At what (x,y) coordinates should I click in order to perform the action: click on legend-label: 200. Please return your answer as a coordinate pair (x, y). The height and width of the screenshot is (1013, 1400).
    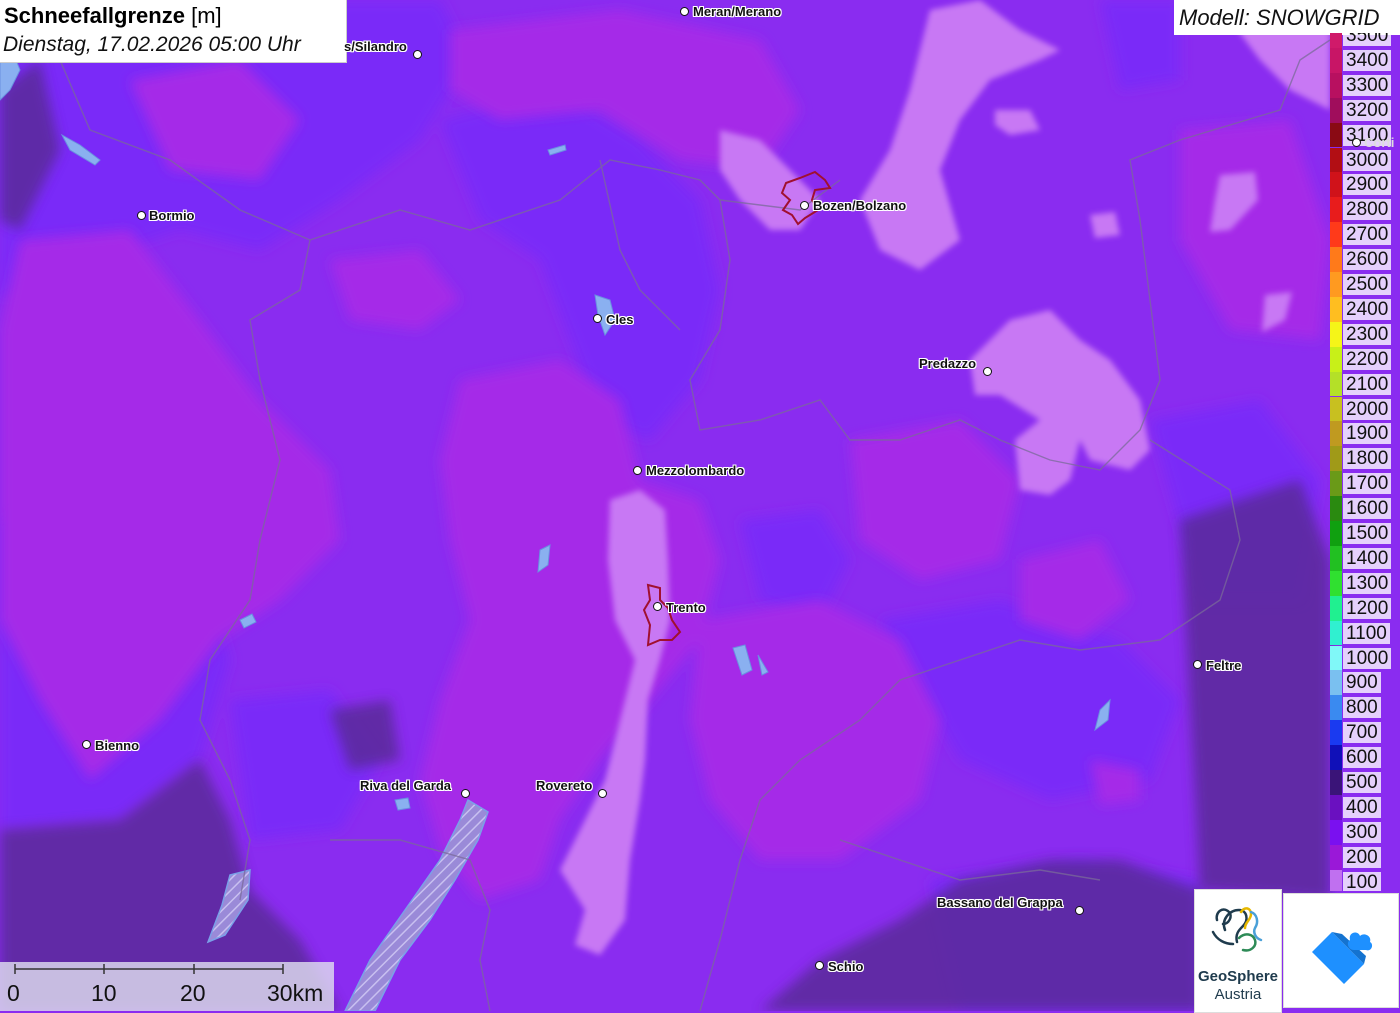
    Looking at the image, I should click on (1362, 857).